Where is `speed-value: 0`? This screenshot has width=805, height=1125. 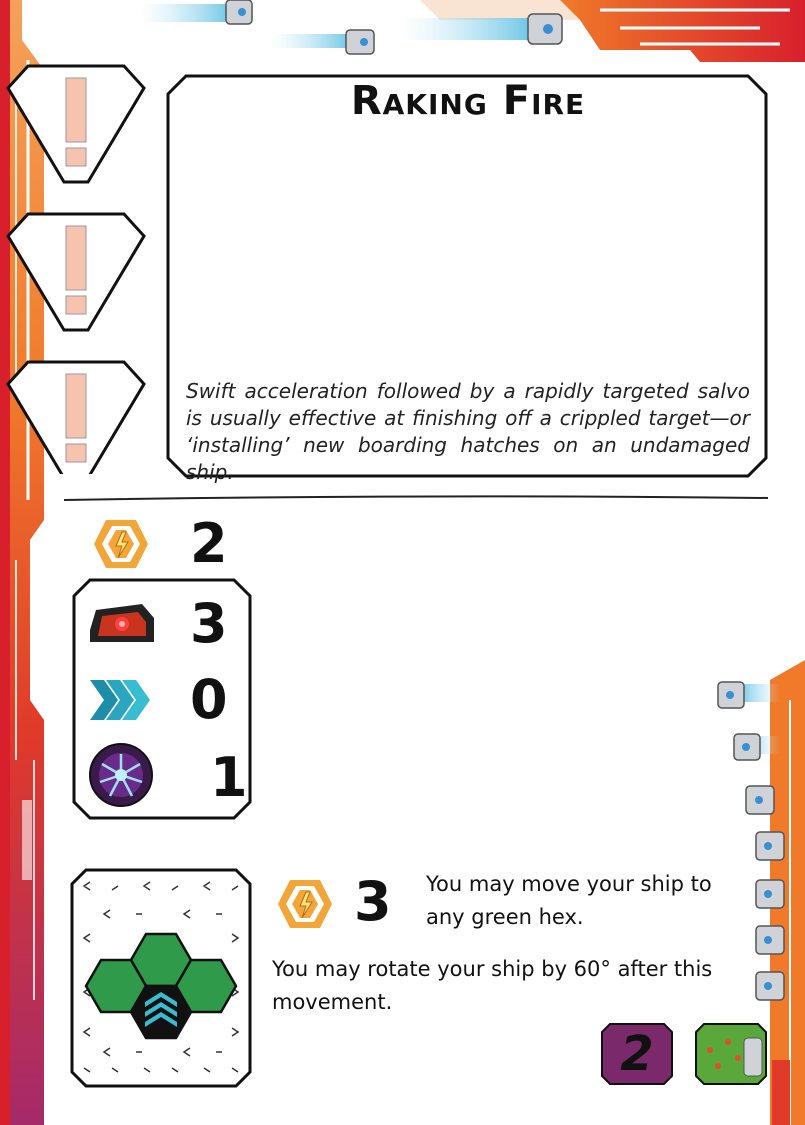 speed-value: 0 is located at coordinates (209, 699).